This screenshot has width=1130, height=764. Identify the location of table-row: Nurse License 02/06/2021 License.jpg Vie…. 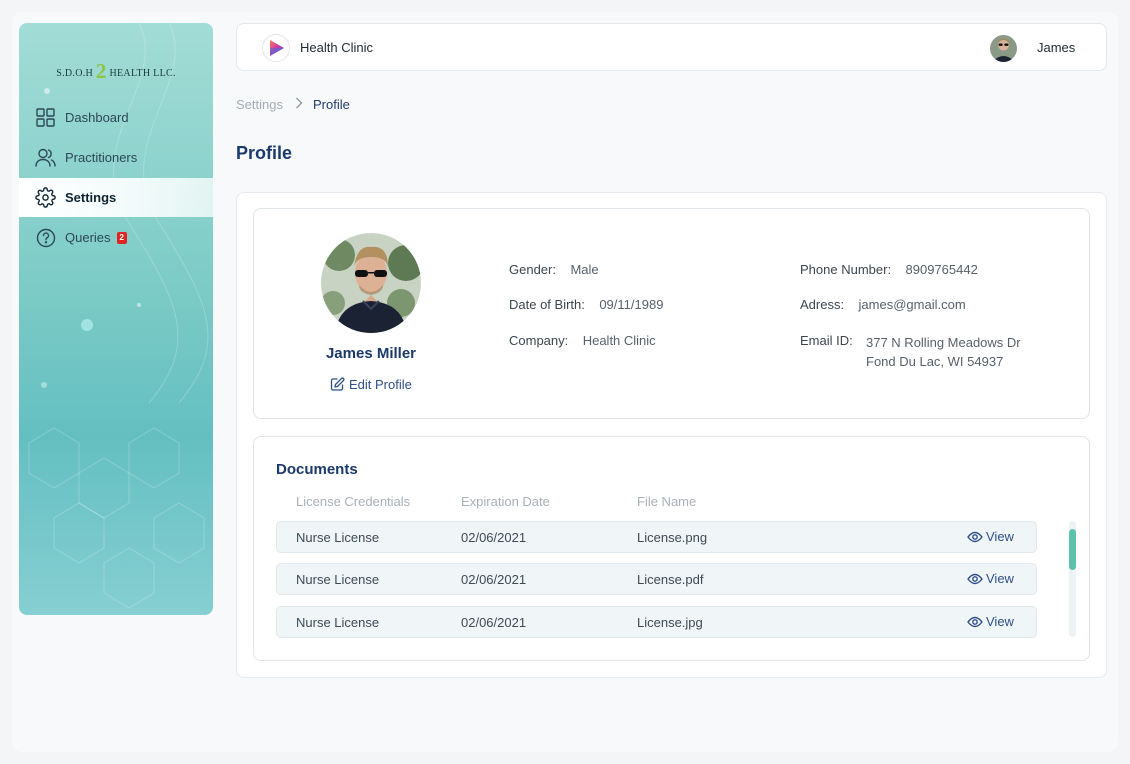
(656, 622).